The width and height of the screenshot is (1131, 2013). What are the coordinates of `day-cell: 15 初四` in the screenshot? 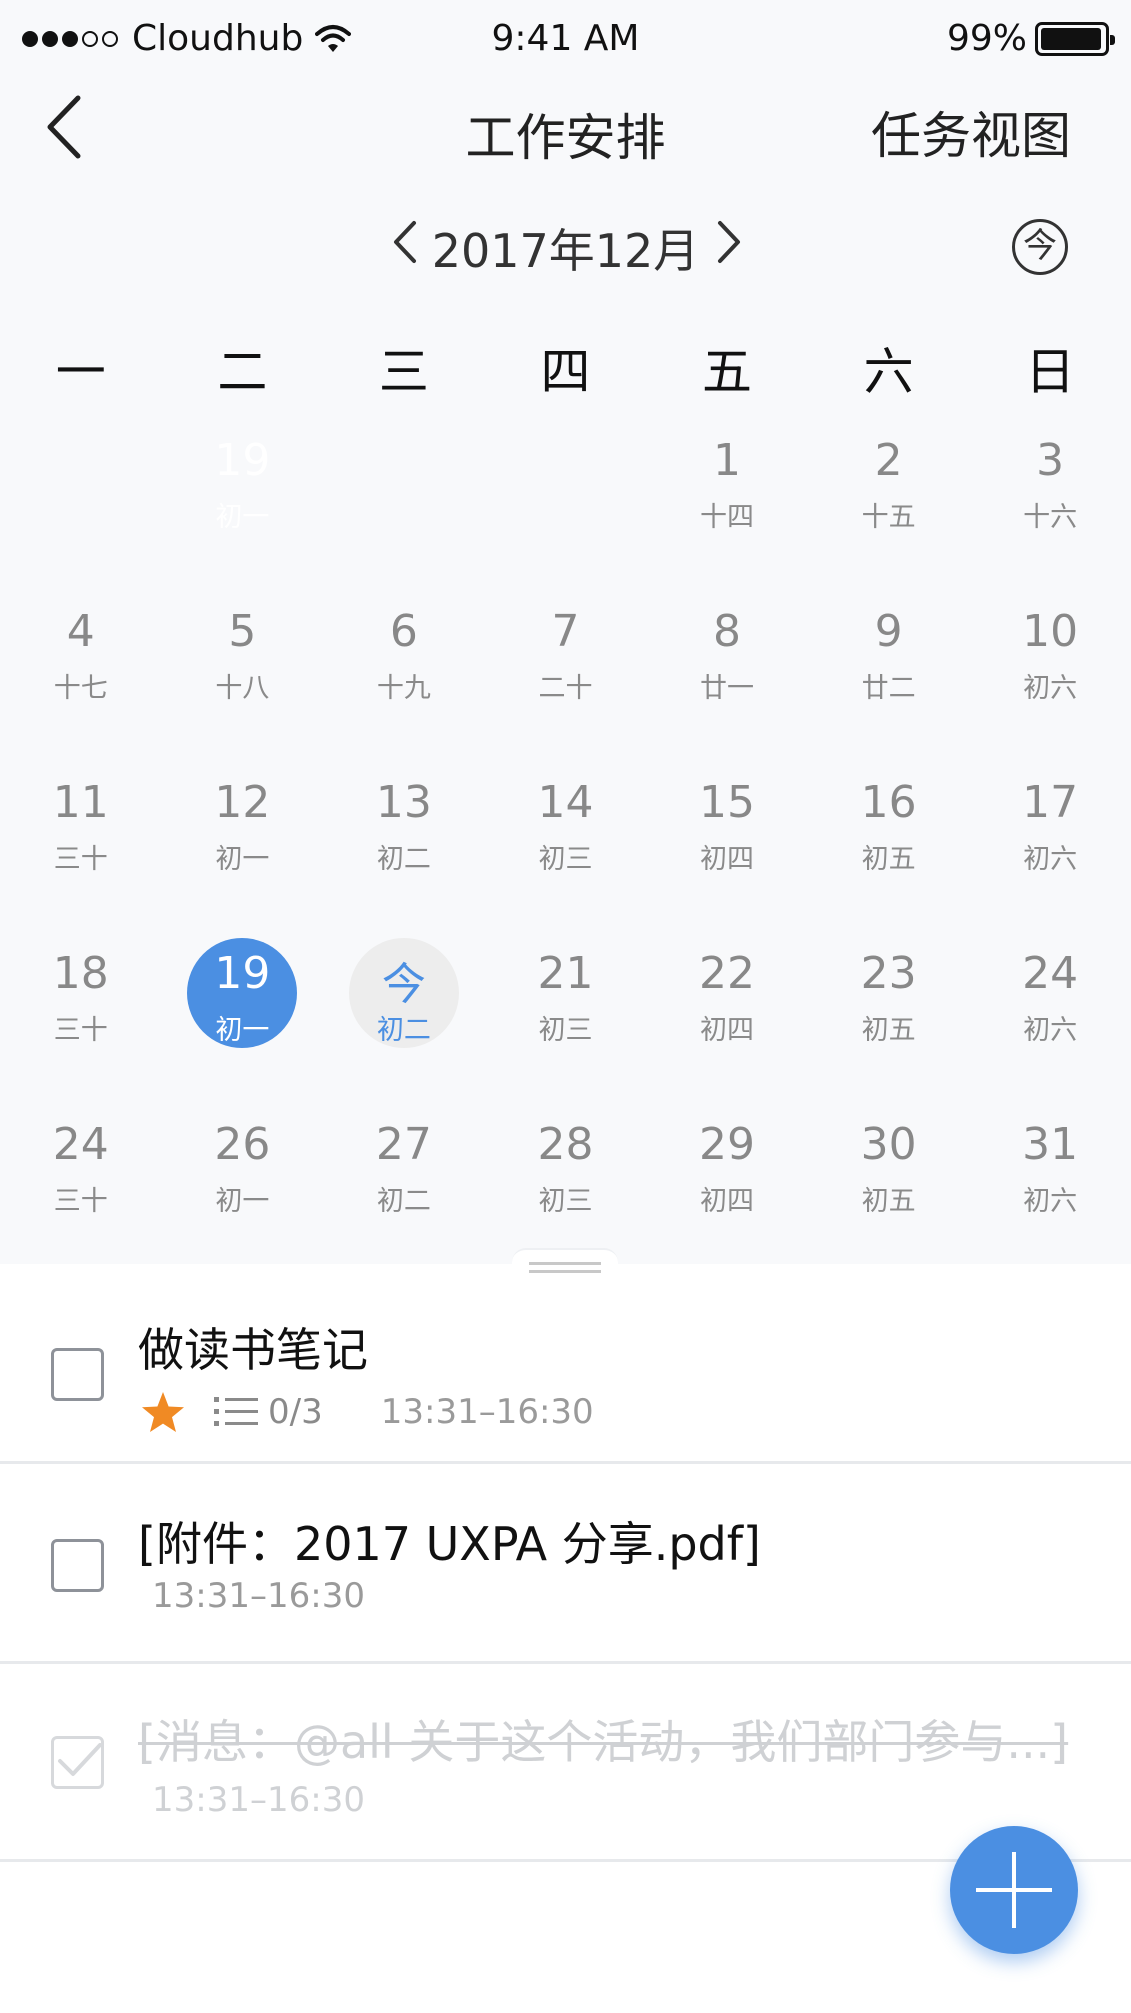 It's located at (727, 852).